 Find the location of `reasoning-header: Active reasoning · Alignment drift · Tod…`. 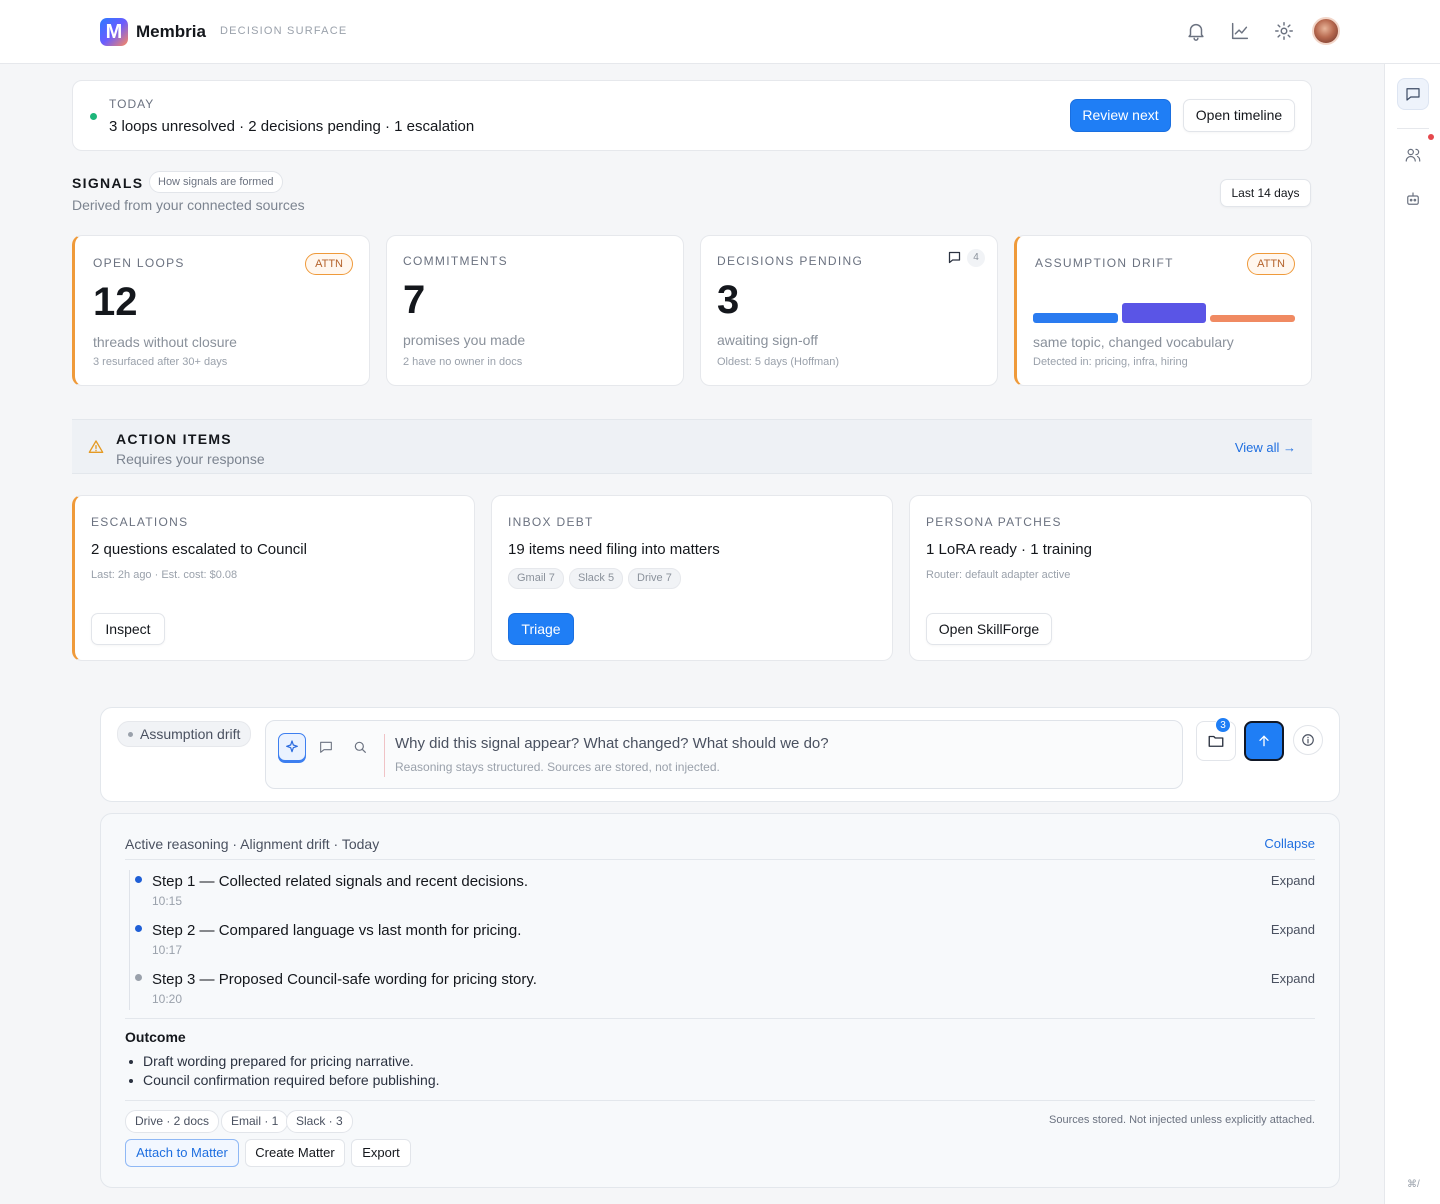

reasoning-header: Active reasoning · Alignment drift · Tod… is located at coordinates (252, 844).